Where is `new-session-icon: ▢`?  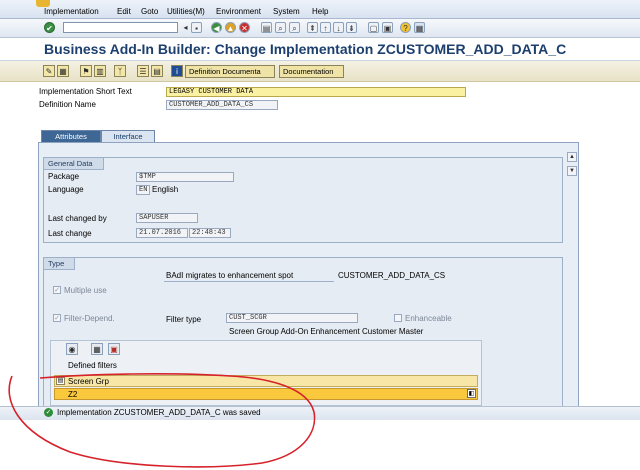
new-session-icon: ▢ is located at coordinates (373, 27).